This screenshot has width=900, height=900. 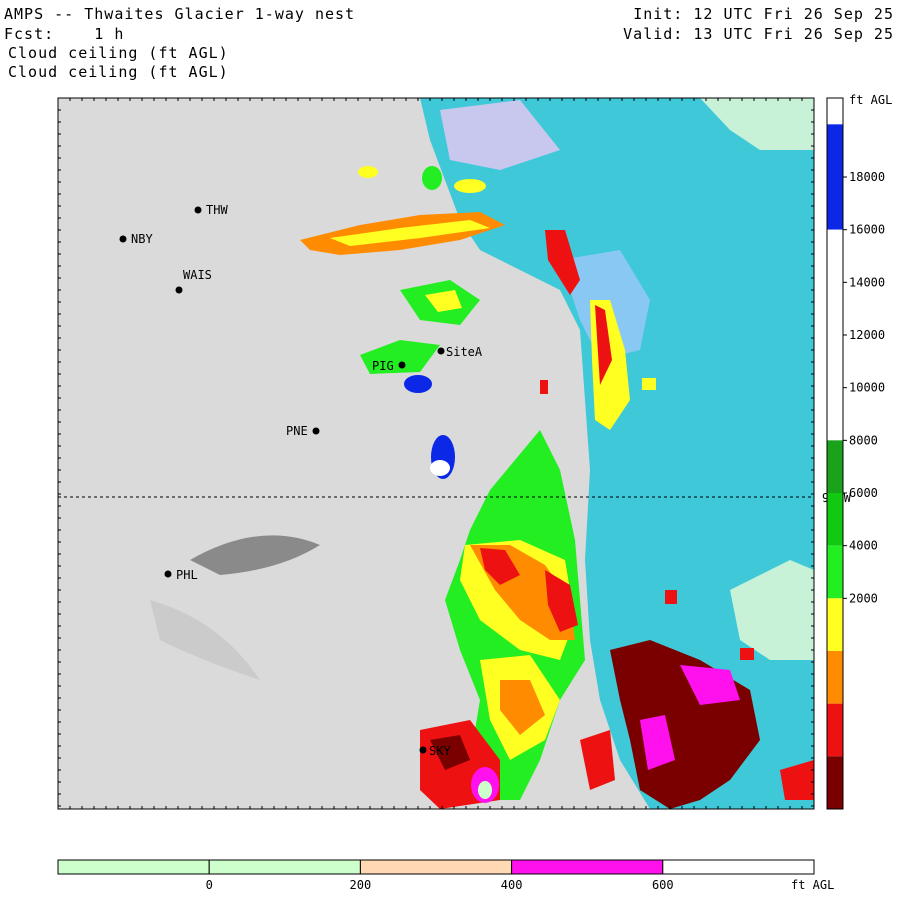 What do you see at coordinates (485, 790) in the screenshot?
I see `fog-patch` at bounding box center [485, 790].